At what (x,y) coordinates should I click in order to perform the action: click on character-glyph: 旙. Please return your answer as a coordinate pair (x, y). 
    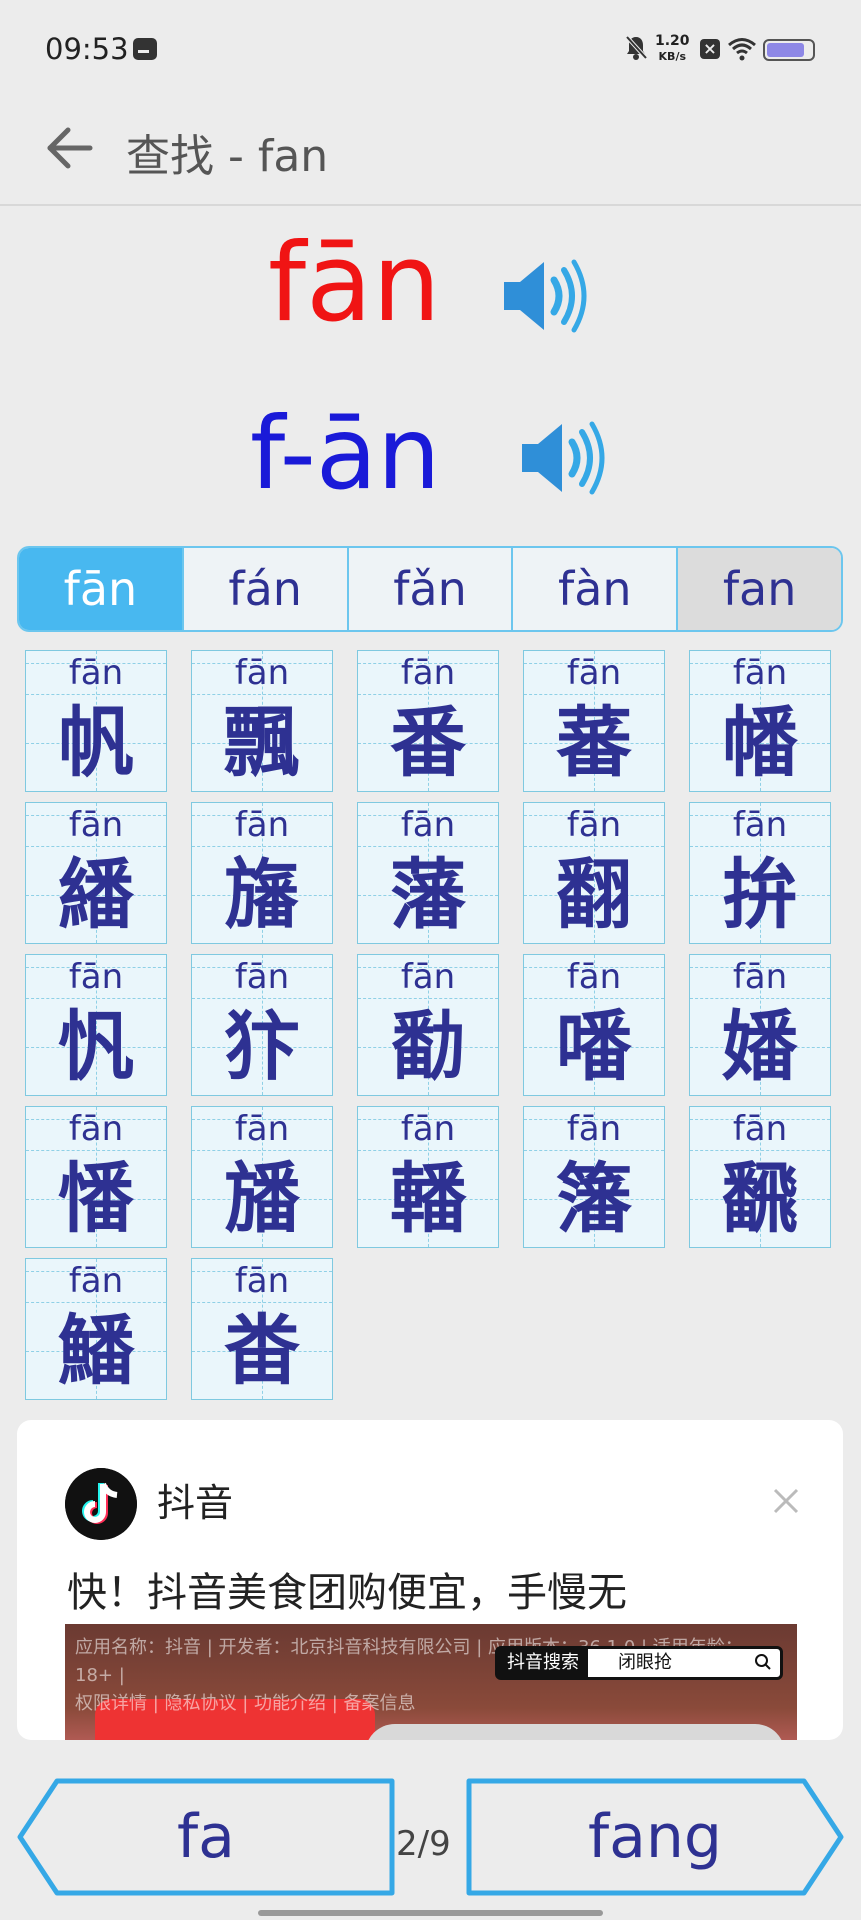
    Looking at the image, I should click on (262, 1198).